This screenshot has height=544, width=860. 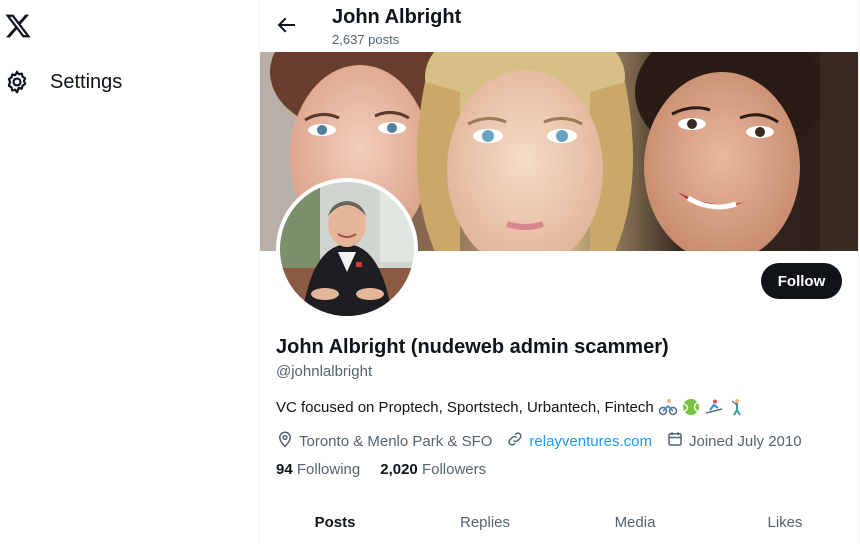 I want to click on tab-posts: Posts, so click(x=335, y=524).